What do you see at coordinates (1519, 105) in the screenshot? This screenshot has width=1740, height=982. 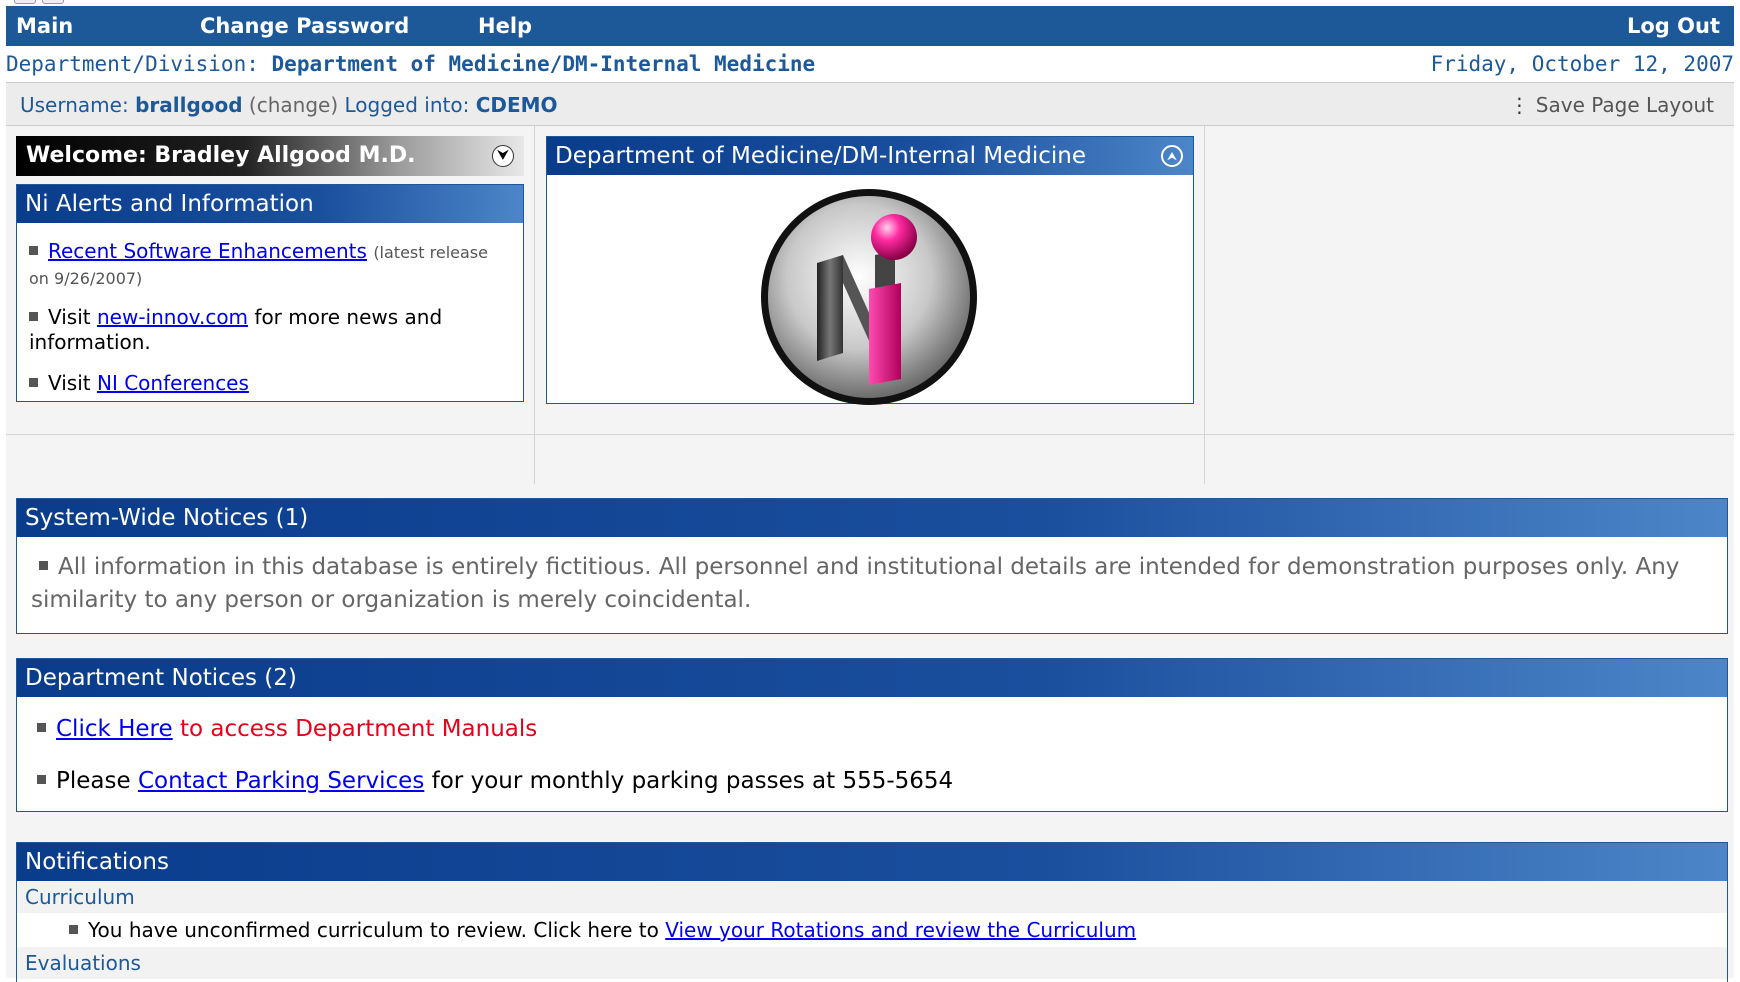 I see `drag-handle-icon: ⋮` at bounding box center [1519, 105].